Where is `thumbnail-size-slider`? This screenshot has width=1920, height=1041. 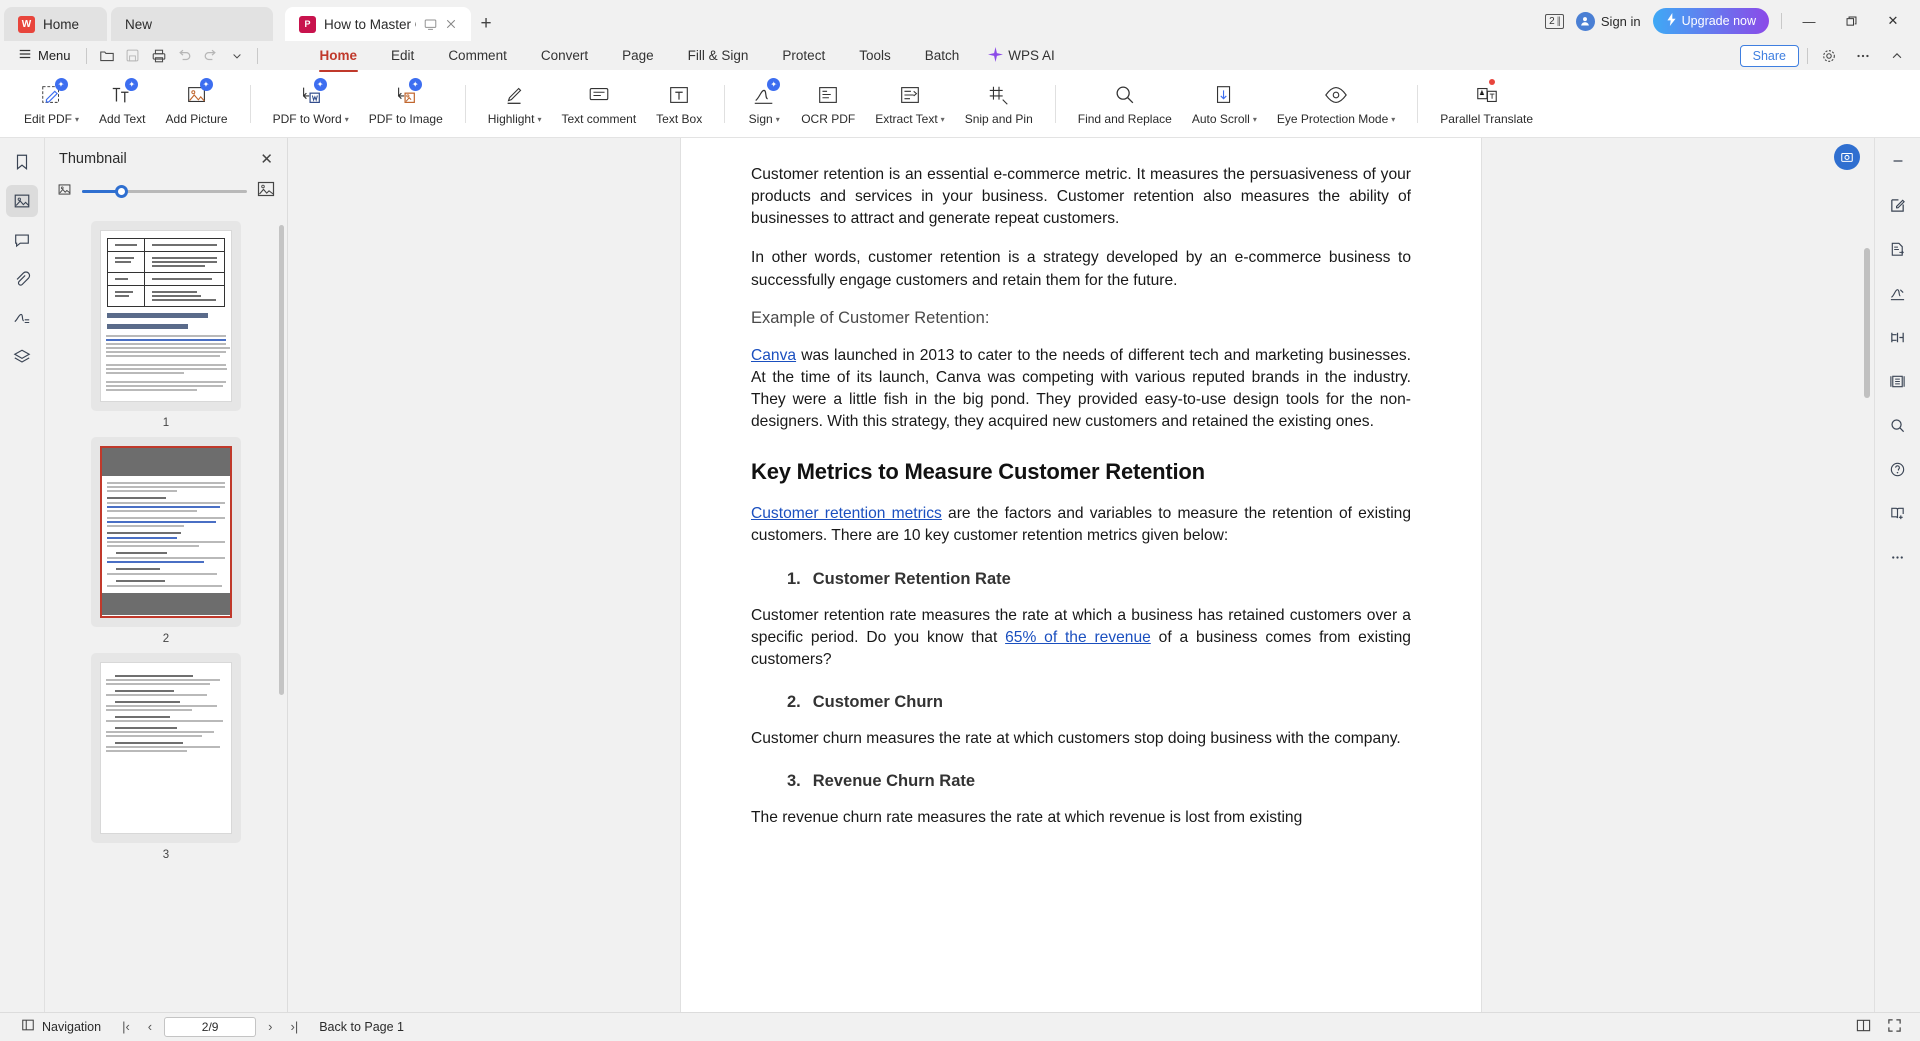 thumbnail-size-slider is located at coordinates (164, 191).